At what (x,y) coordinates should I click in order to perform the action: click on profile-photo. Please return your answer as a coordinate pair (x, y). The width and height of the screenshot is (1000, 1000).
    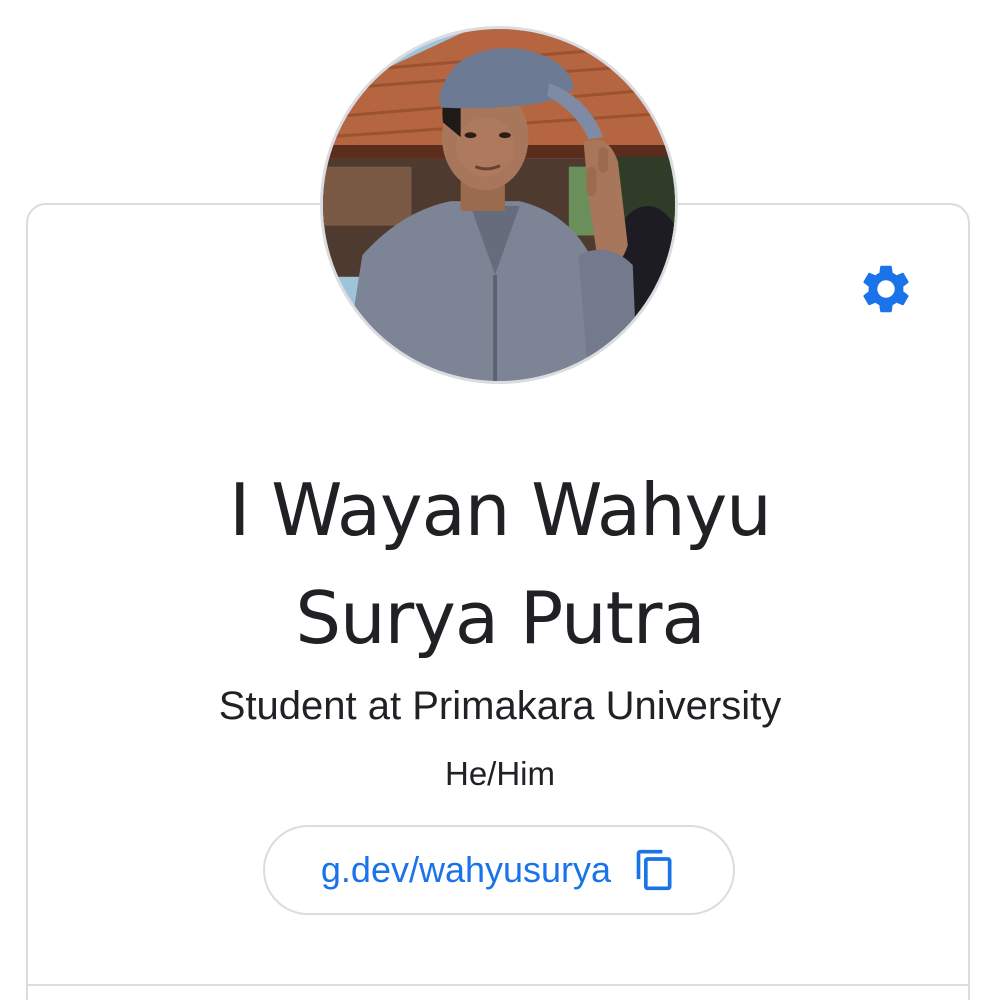
    Looking at the image, I should click on (499, 205).